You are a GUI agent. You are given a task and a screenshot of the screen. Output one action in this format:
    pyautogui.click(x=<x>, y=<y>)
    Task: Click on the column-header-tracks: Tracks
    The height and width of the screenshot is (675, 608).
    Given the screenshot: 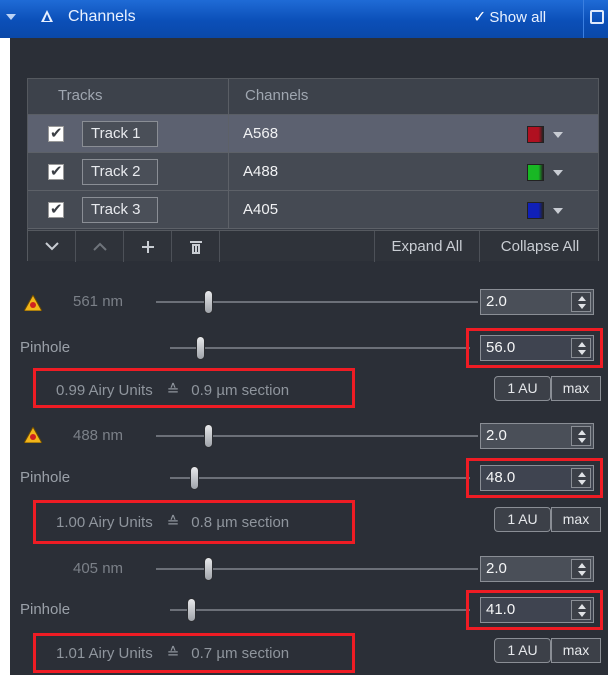 What is the action you would take?
    pyautogui.click(x=80, y=95)
    